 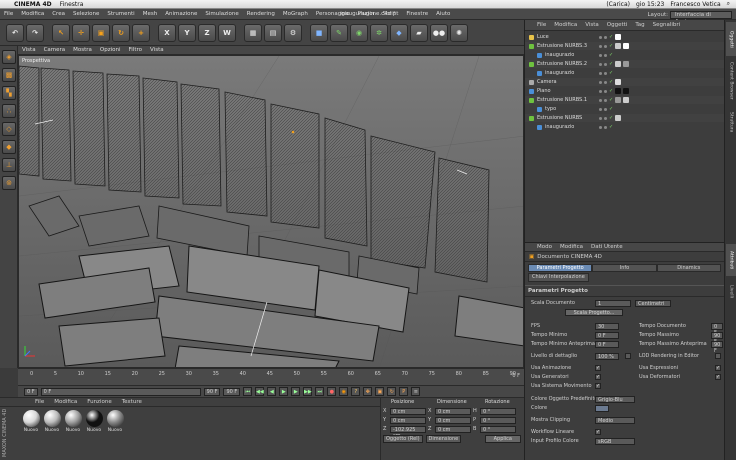 I want to click on material-menu-item-1: Modifica, so click(x=65, y=402).